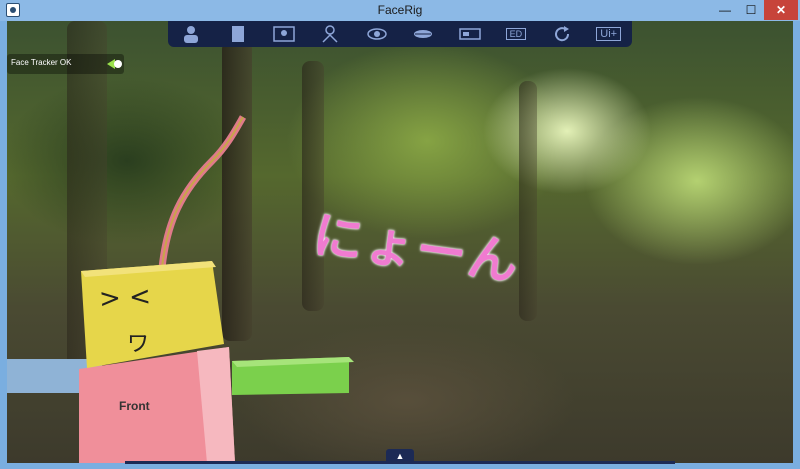  Describe the element at coordinates (781, 10) in the screenshot. I see `close-button: ✕` at that location.